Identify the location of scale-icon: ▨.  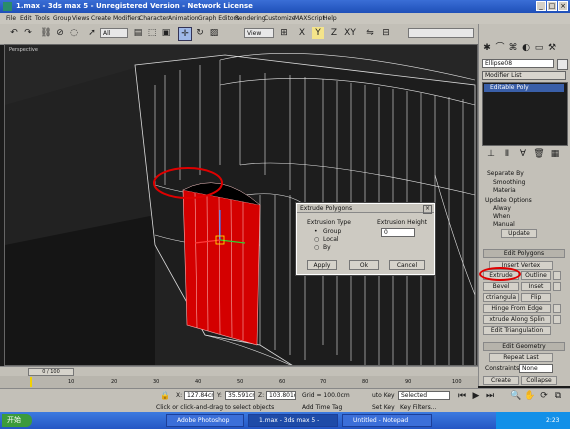
(214, 33).